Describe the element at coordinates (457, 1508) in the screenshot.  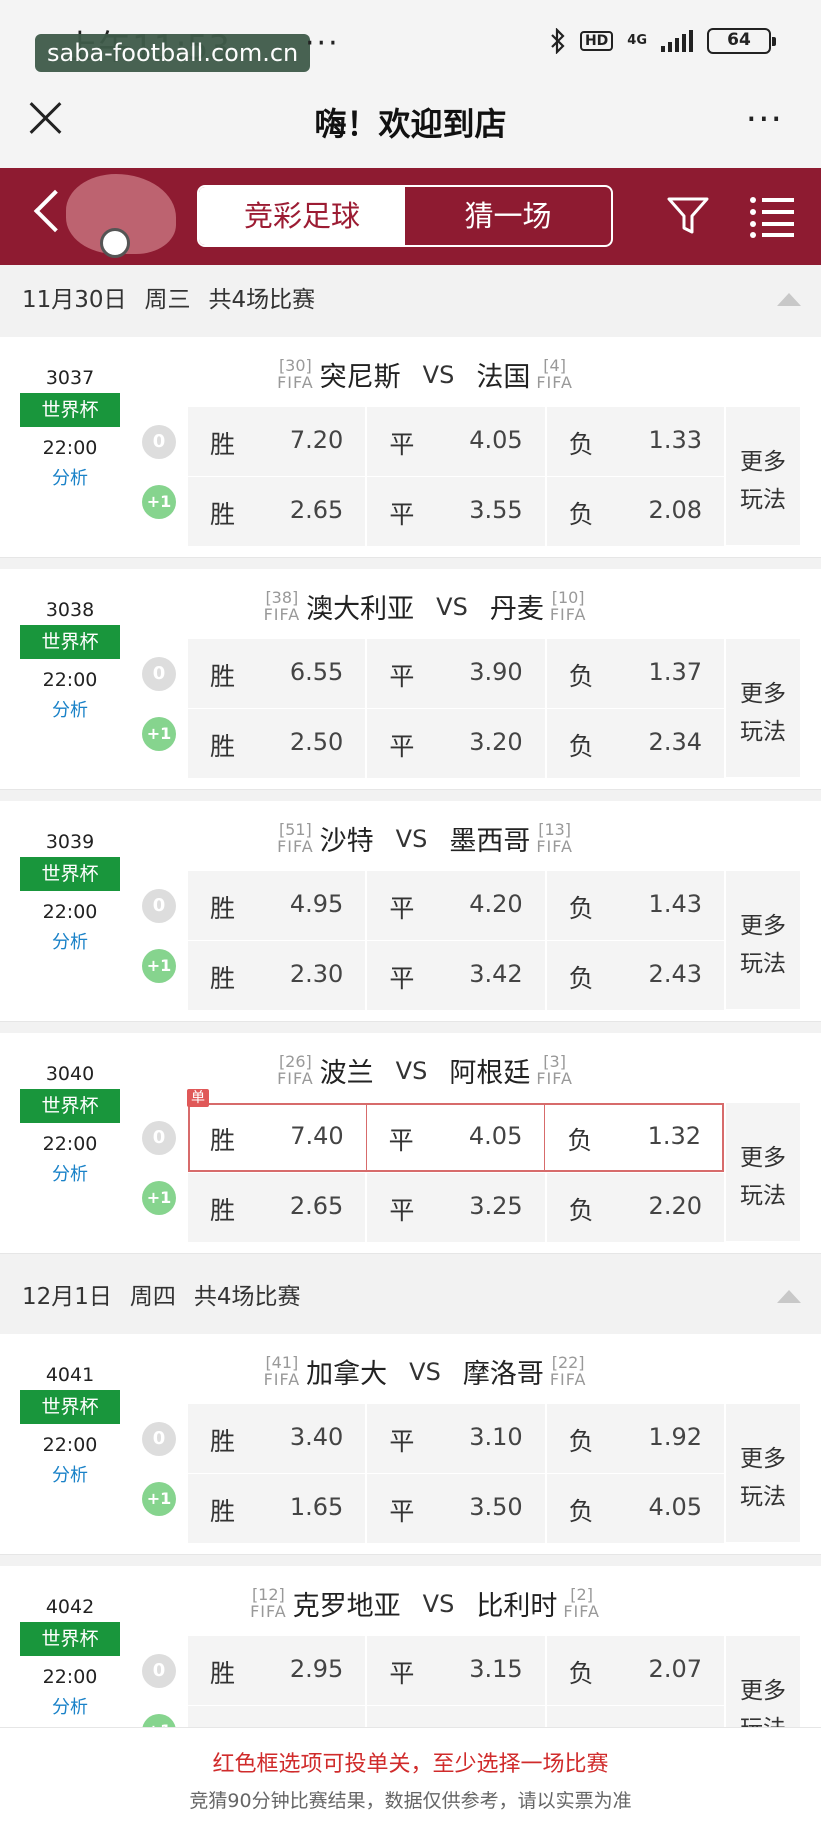
I see `odds-draw-option: 平 3.50` at that location.